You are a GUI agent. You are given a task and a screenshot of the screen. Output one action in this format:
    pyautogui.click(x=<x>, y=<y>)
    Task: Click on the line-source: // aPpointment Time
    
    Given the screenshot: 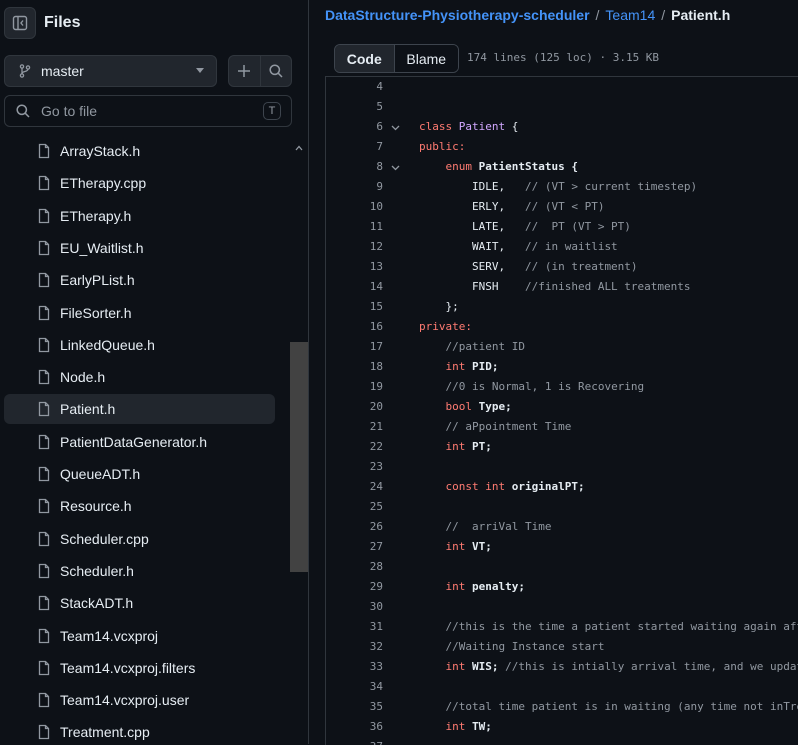 What is the action you would take?
    pyautogui.click(x=495, y=427)
    